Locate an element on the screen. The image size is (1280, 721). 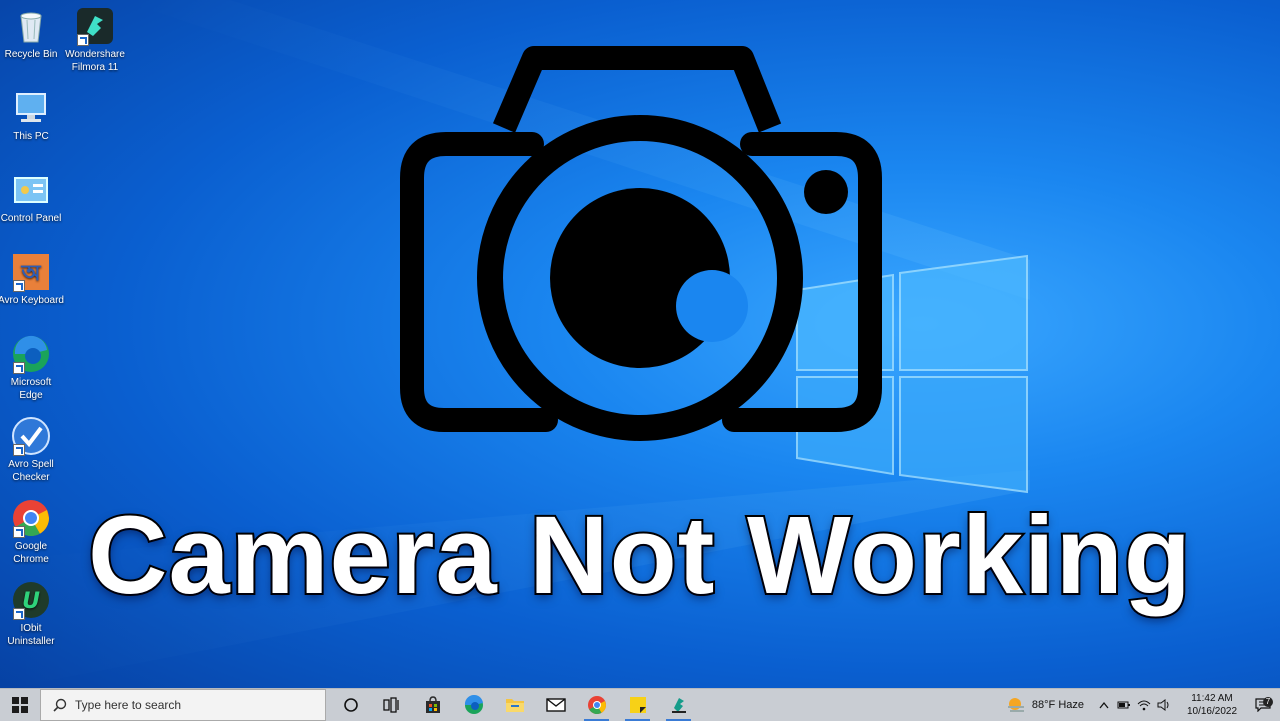
sticky-notes-button is located at coordinates (637, 705).